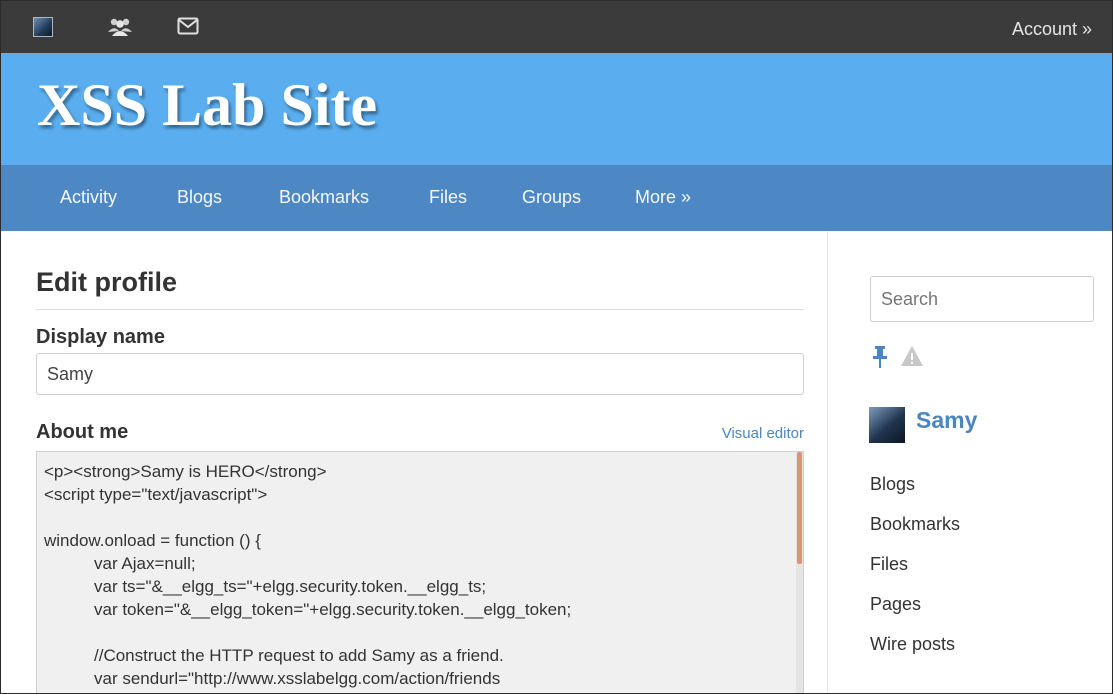  I want to click on warning-icon, so click(912, 356).